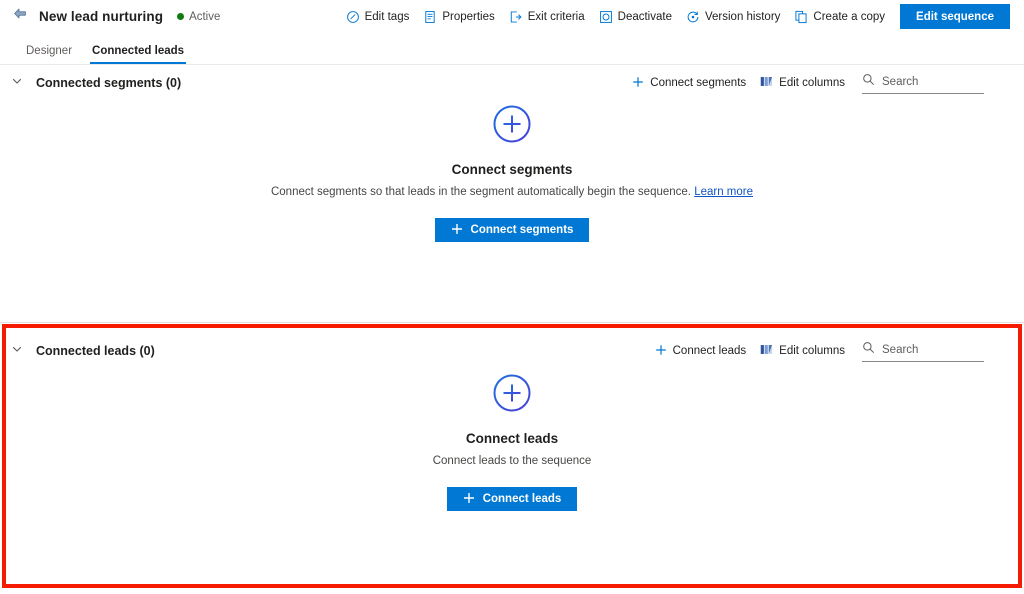 Image resolution: width=1024 pixels, height=594 pixels. I want to click on connect-leads-primary-button: Connect leads, so click(512, 499).